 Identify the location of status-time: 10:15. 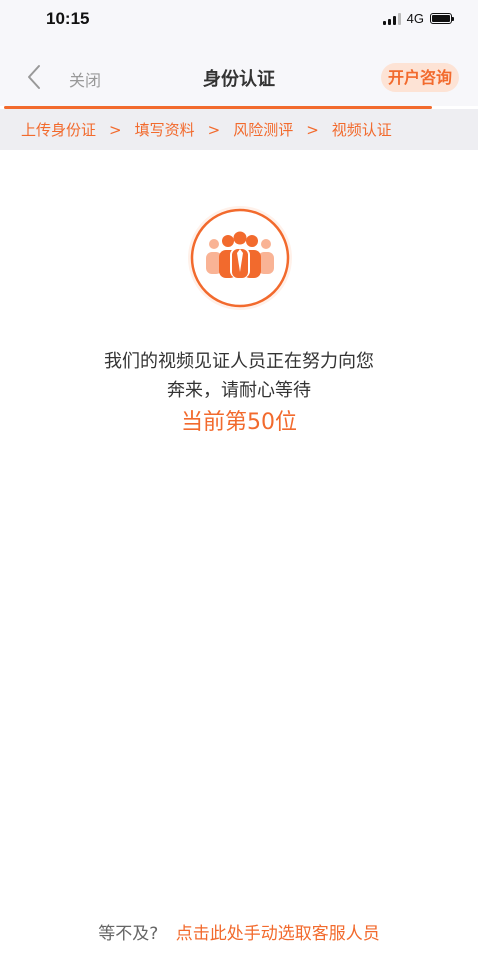
(68, 18).